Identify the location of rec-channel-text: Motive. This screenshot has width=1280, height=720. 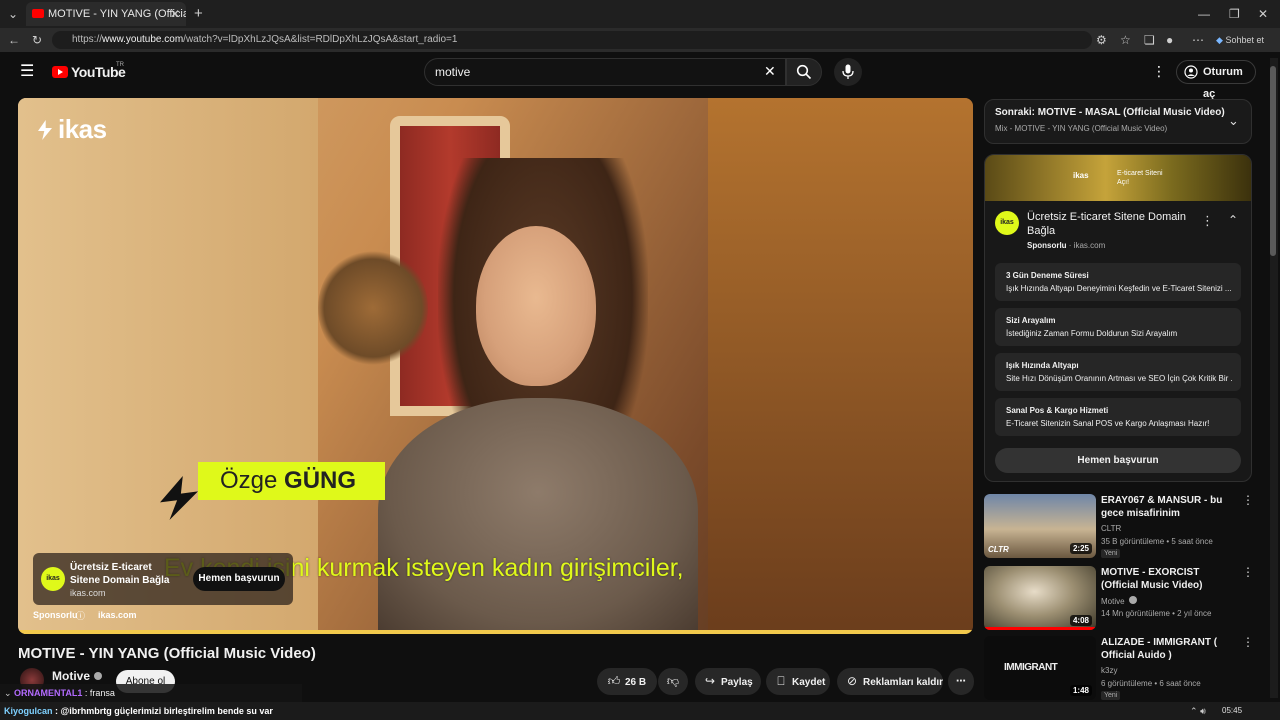
(1113, 601).